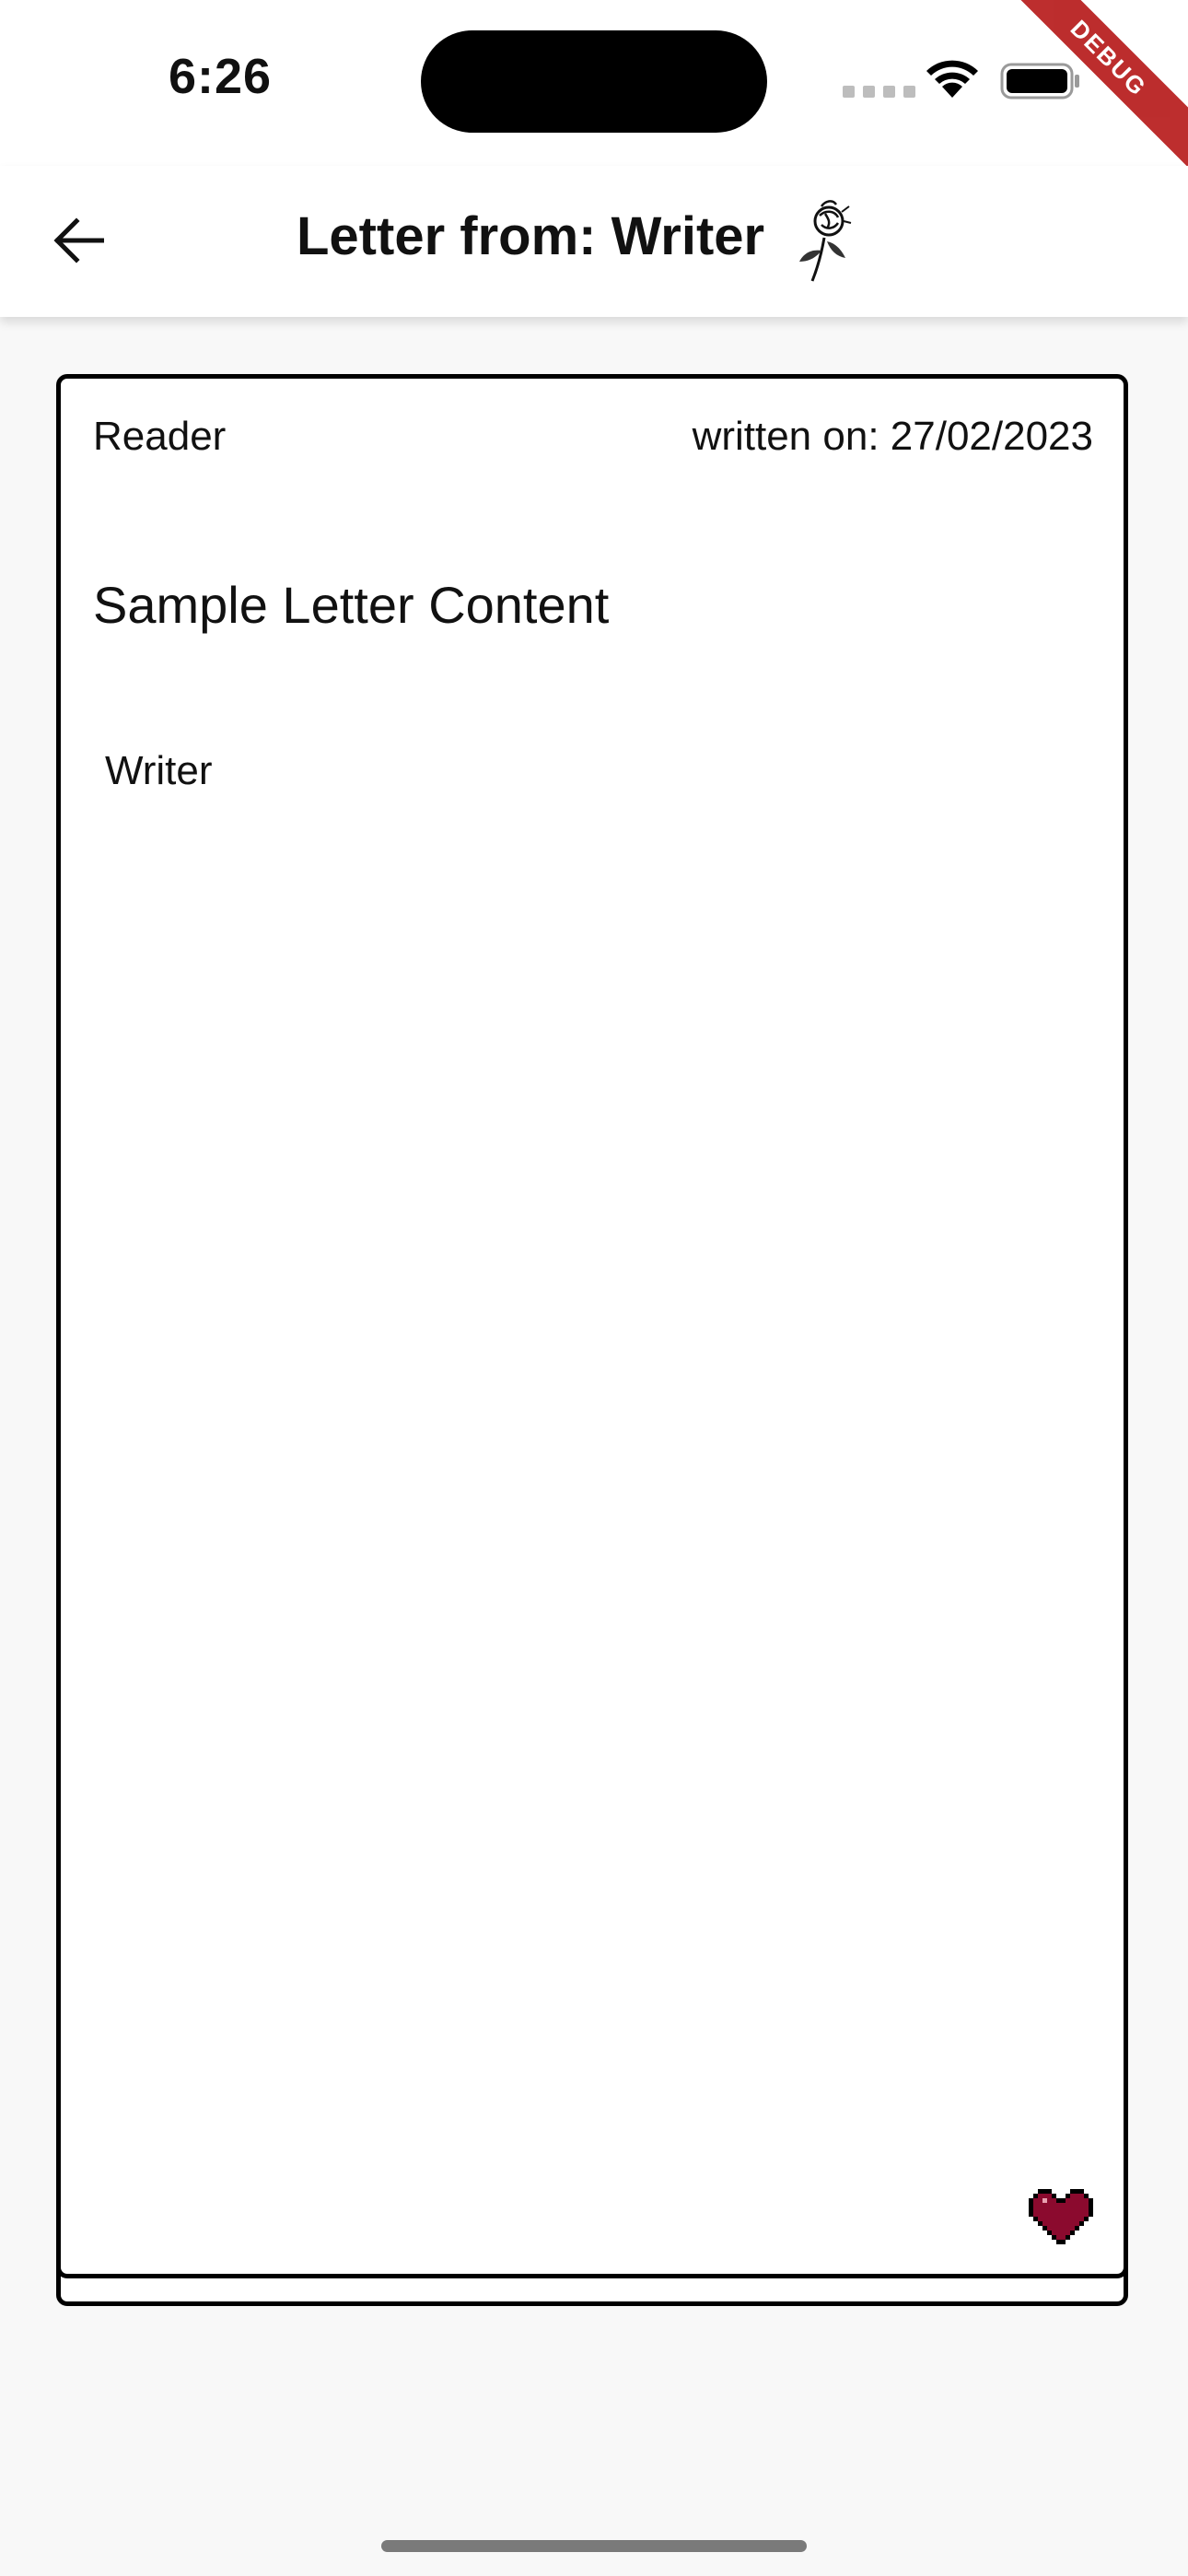 The width and height of the screenshot is (1188, 2576). I want to click on letter-signature: Writer, so click(159, 770).